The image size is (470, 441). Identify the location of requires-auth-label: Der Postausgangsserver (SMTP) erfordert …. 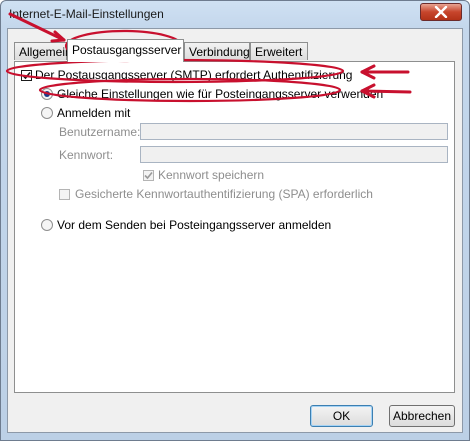
(193, 75).